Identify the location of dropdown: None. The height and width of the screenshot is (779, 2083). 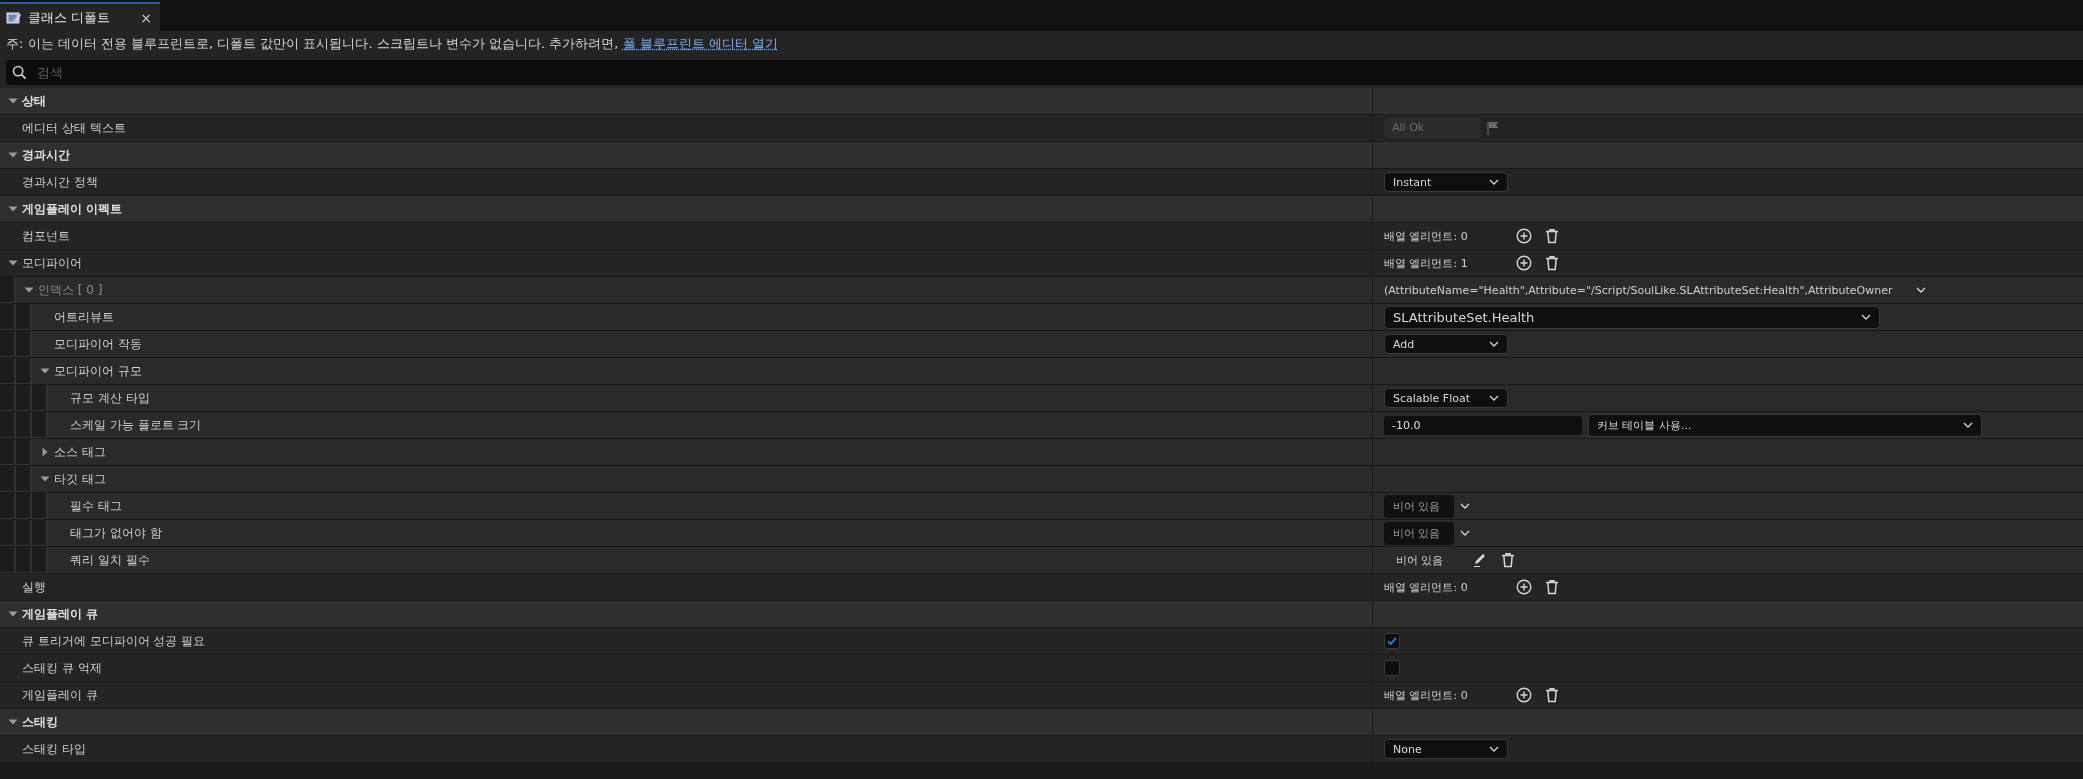
(1446, 749).